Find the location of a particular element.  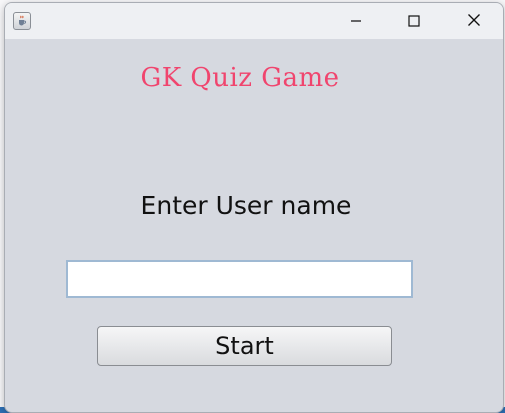

minimize-icon is located at coordinates (356, 21).